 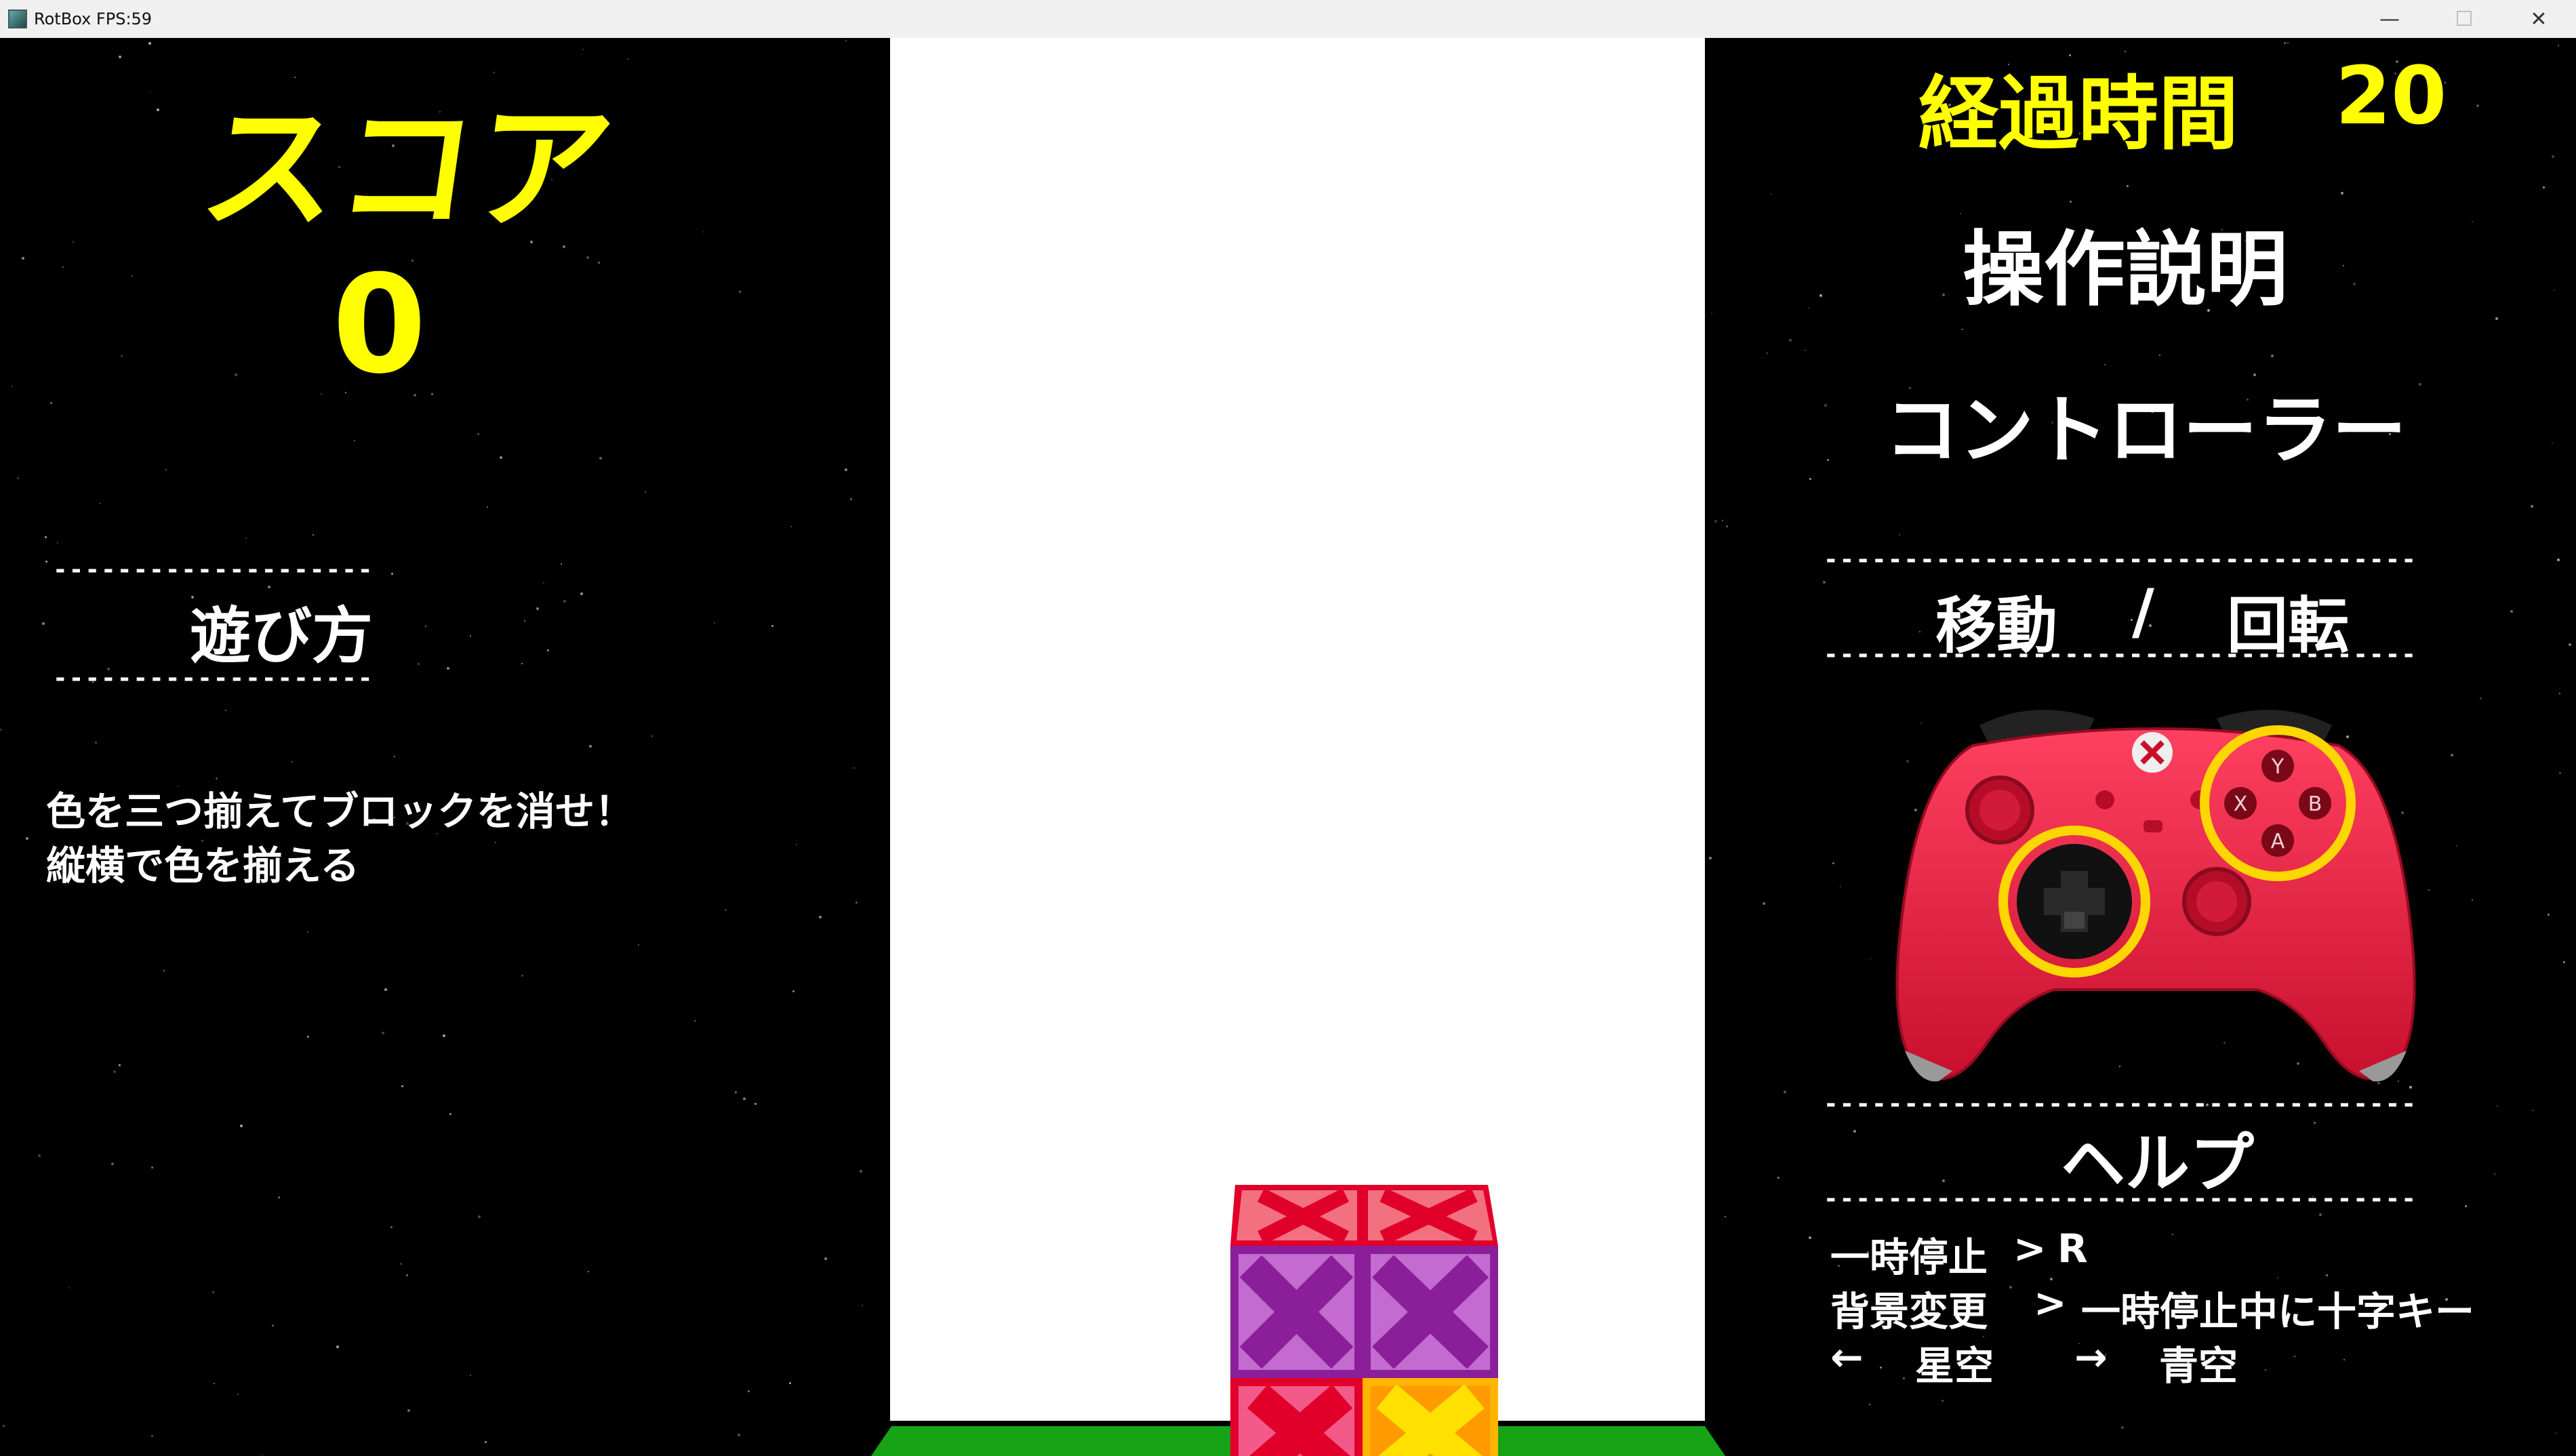 I want to click on controls-title: 操作説明, so click(x=2125, y=270).